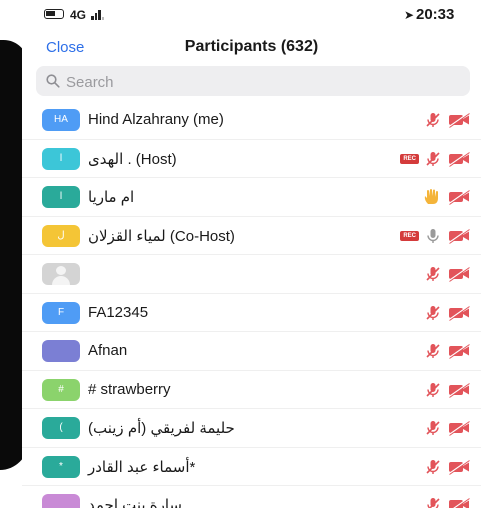 The height and width of the screenshot is (508, 481). What do you see at coordinates (432, 197) in the screenshot?
I see `raised-hand-icon` at bounding box center [432, 197].